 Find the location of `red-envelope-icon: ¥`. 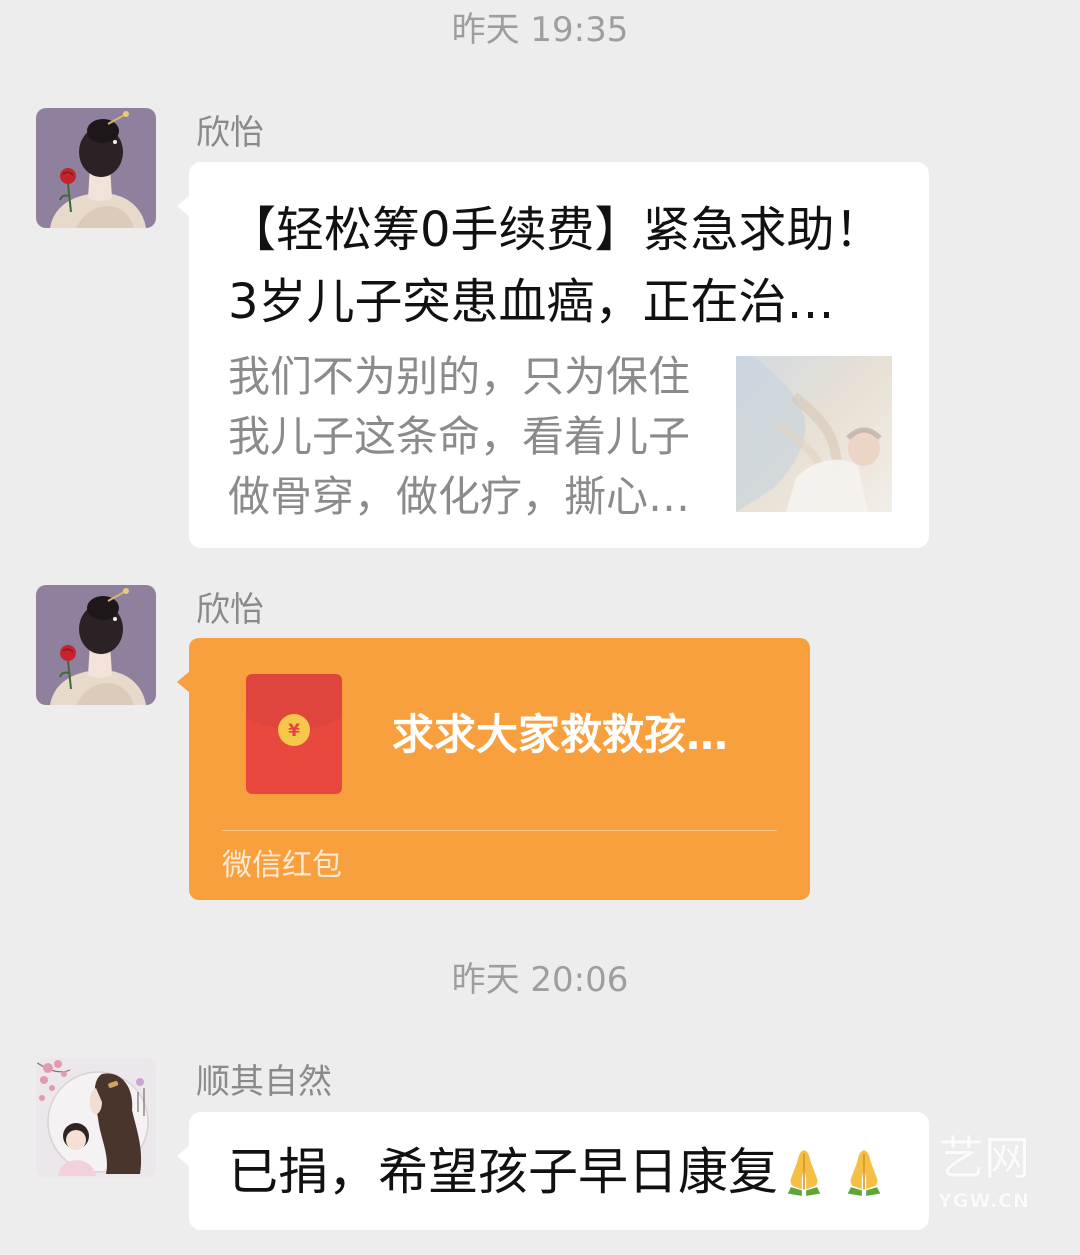

red-envelope-icon: ¥ is located at coordinates (294, 734).